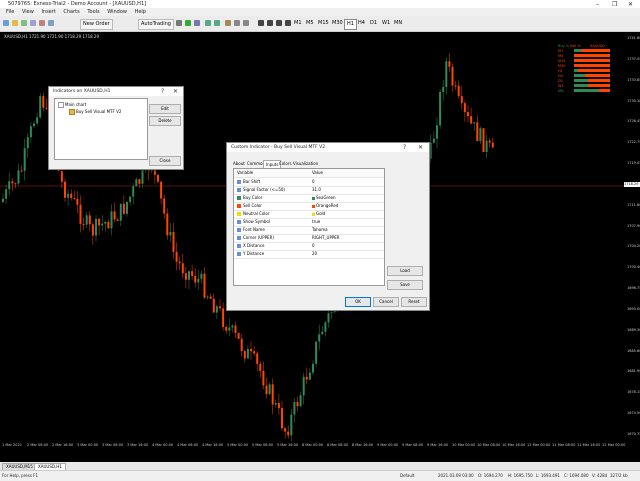  What do you see at coordinates (599, 85) in the screenshot?
I see `panel-sell-bar` at bounding box center [599, 85].